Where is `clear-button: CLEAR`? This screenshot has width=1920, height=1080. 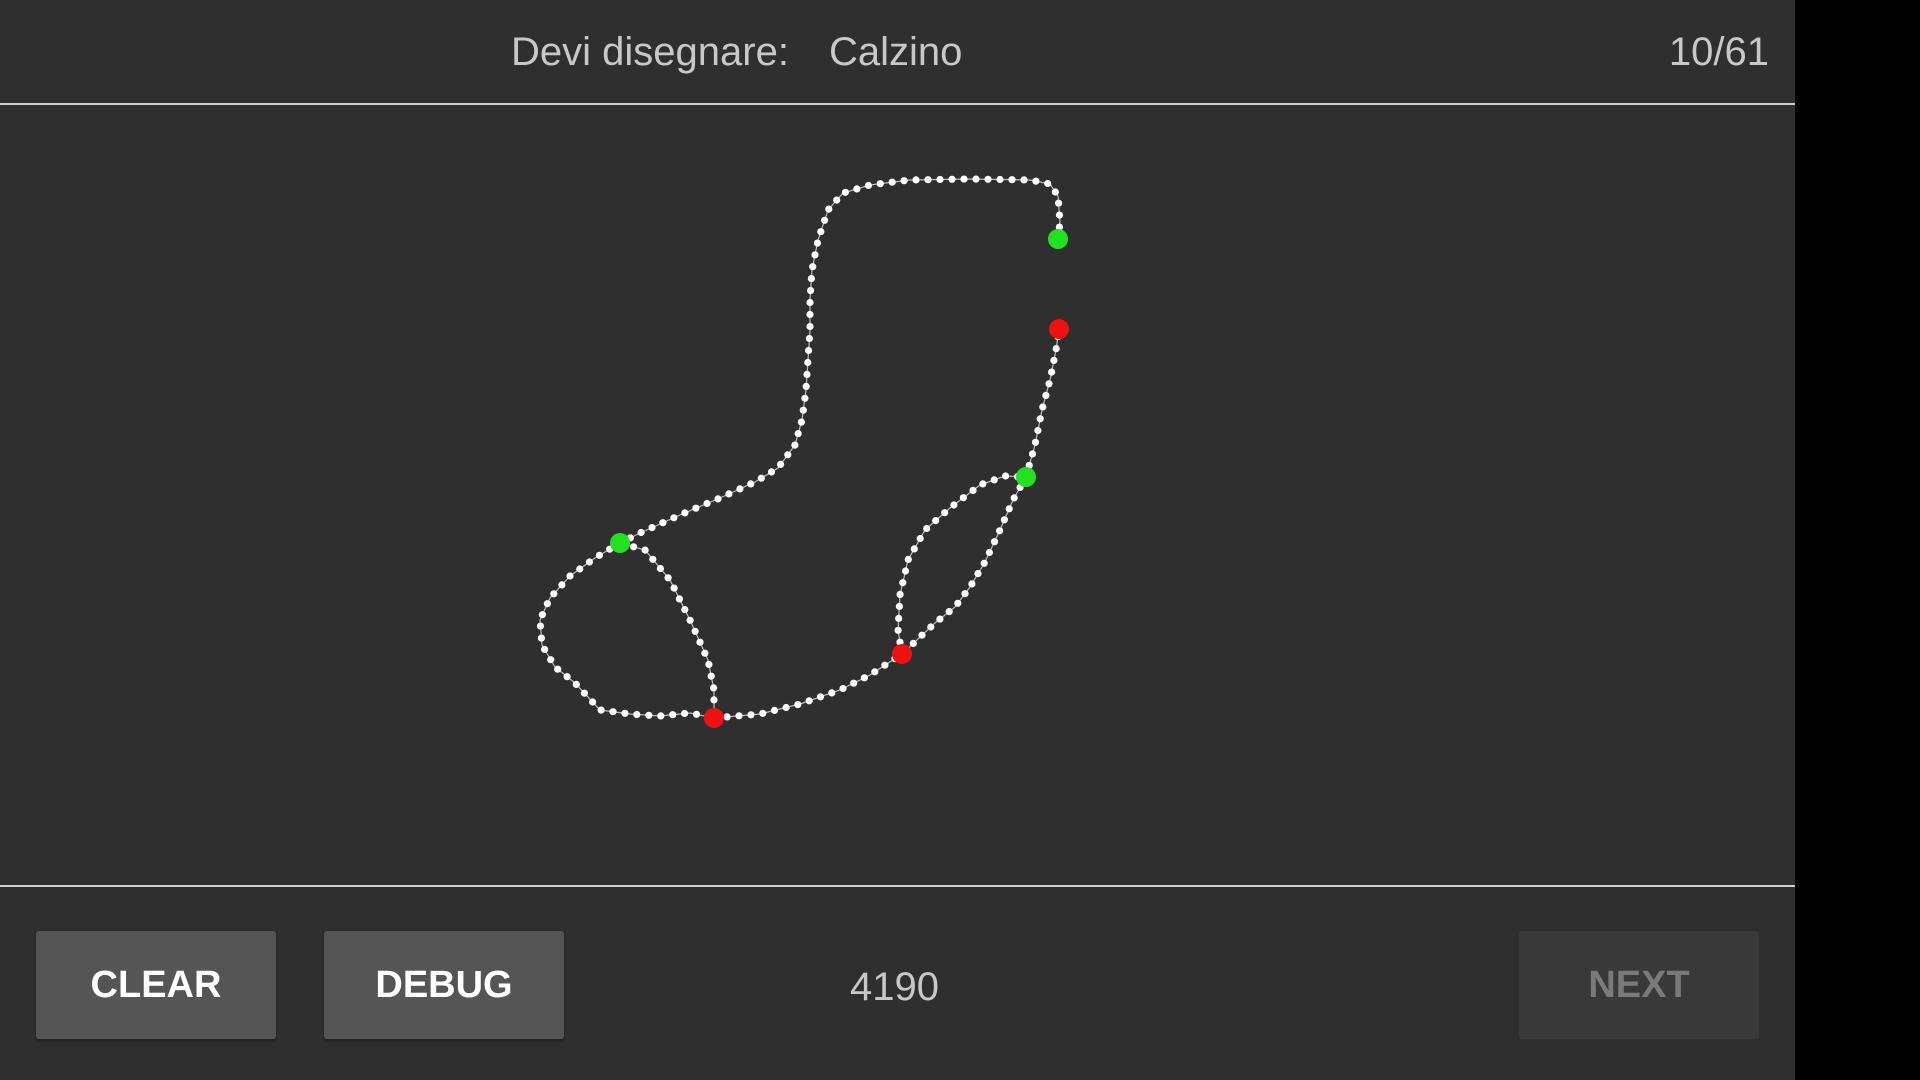
clear-button: CLEAR is located at coordinates (156, 985).